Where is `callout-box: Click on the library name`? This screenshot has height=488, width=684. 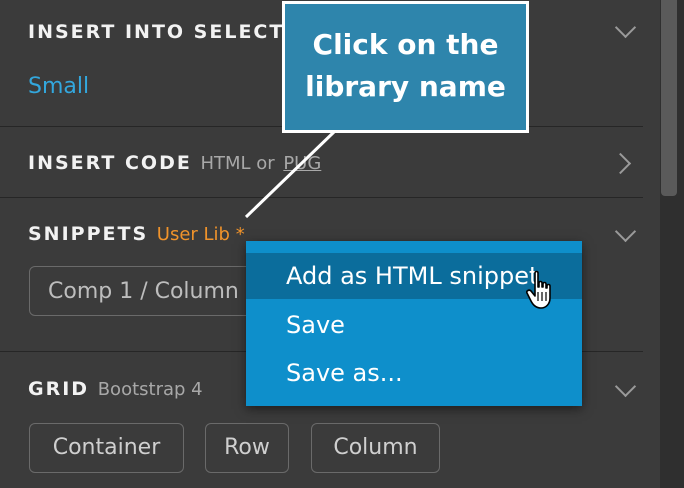 callout-box: Click on the library name is located at coordinates (405, 67).